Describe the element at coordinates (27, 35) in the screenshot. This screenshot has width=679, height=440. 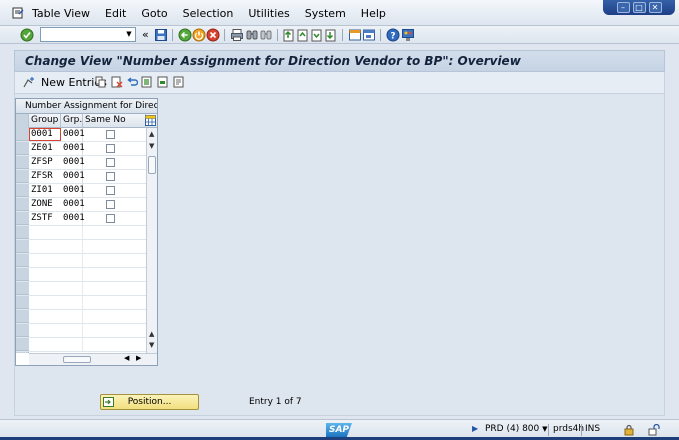
I see `check-circle-icon` at that location.